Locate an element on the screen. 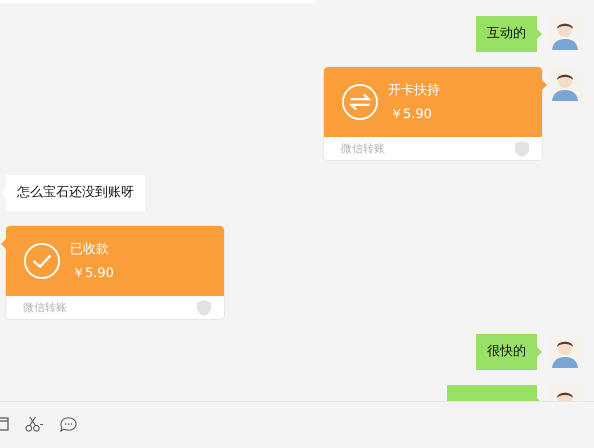 This screenshot has width=594, height=448. message-bubble: 很快的 is located at coordinates (509, 352).